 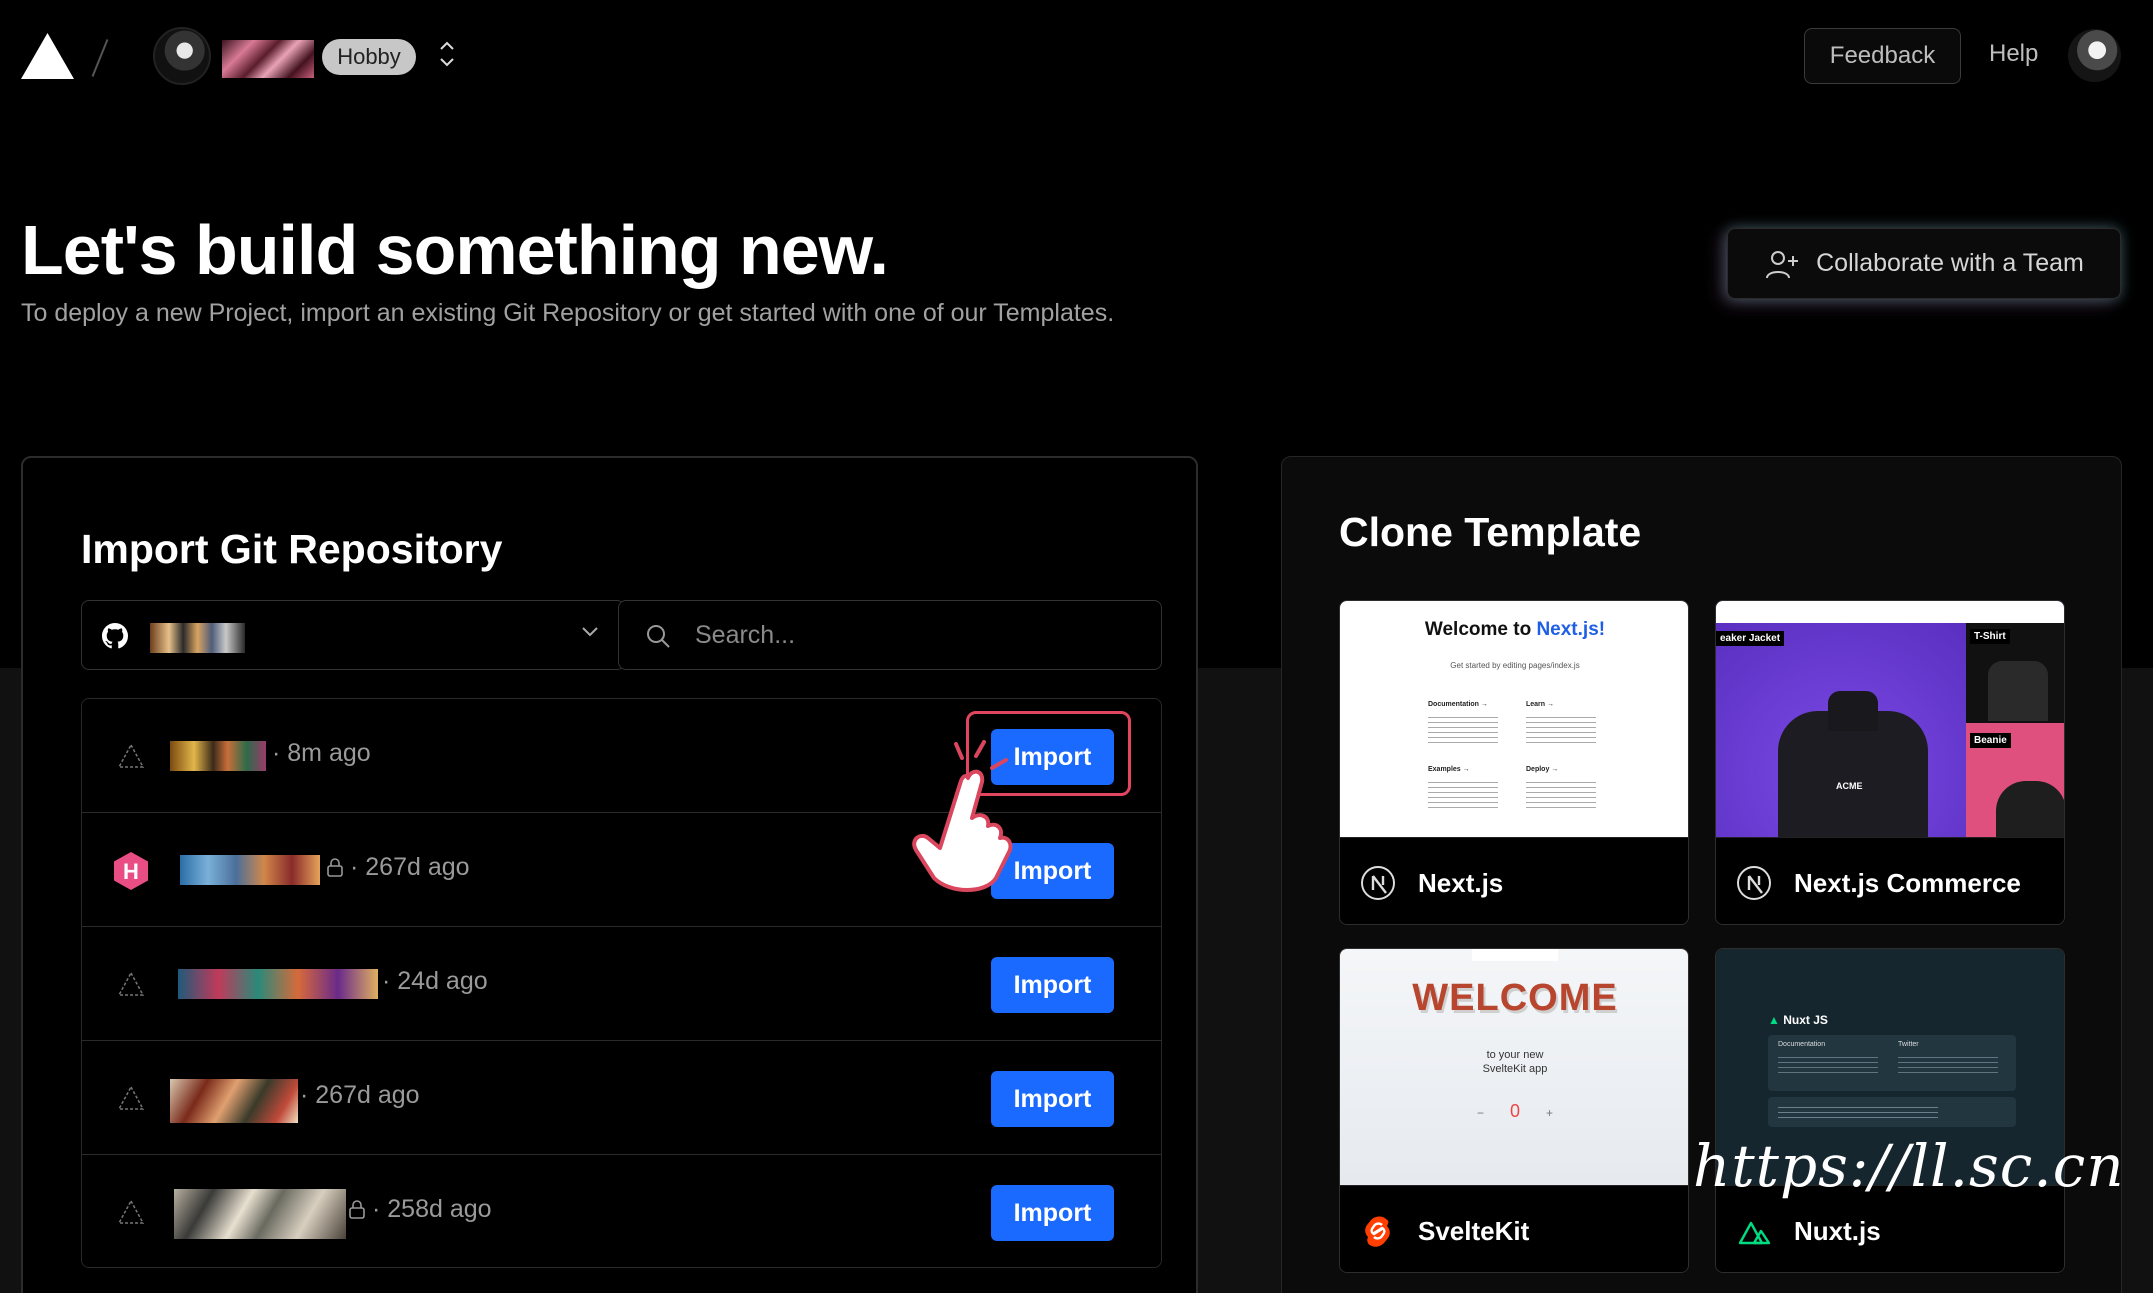 What do you see at coordinates (420, 1209) in the screenshot?
I see `repo-updated: · 258d ago` at bounding box center [420, 1209].